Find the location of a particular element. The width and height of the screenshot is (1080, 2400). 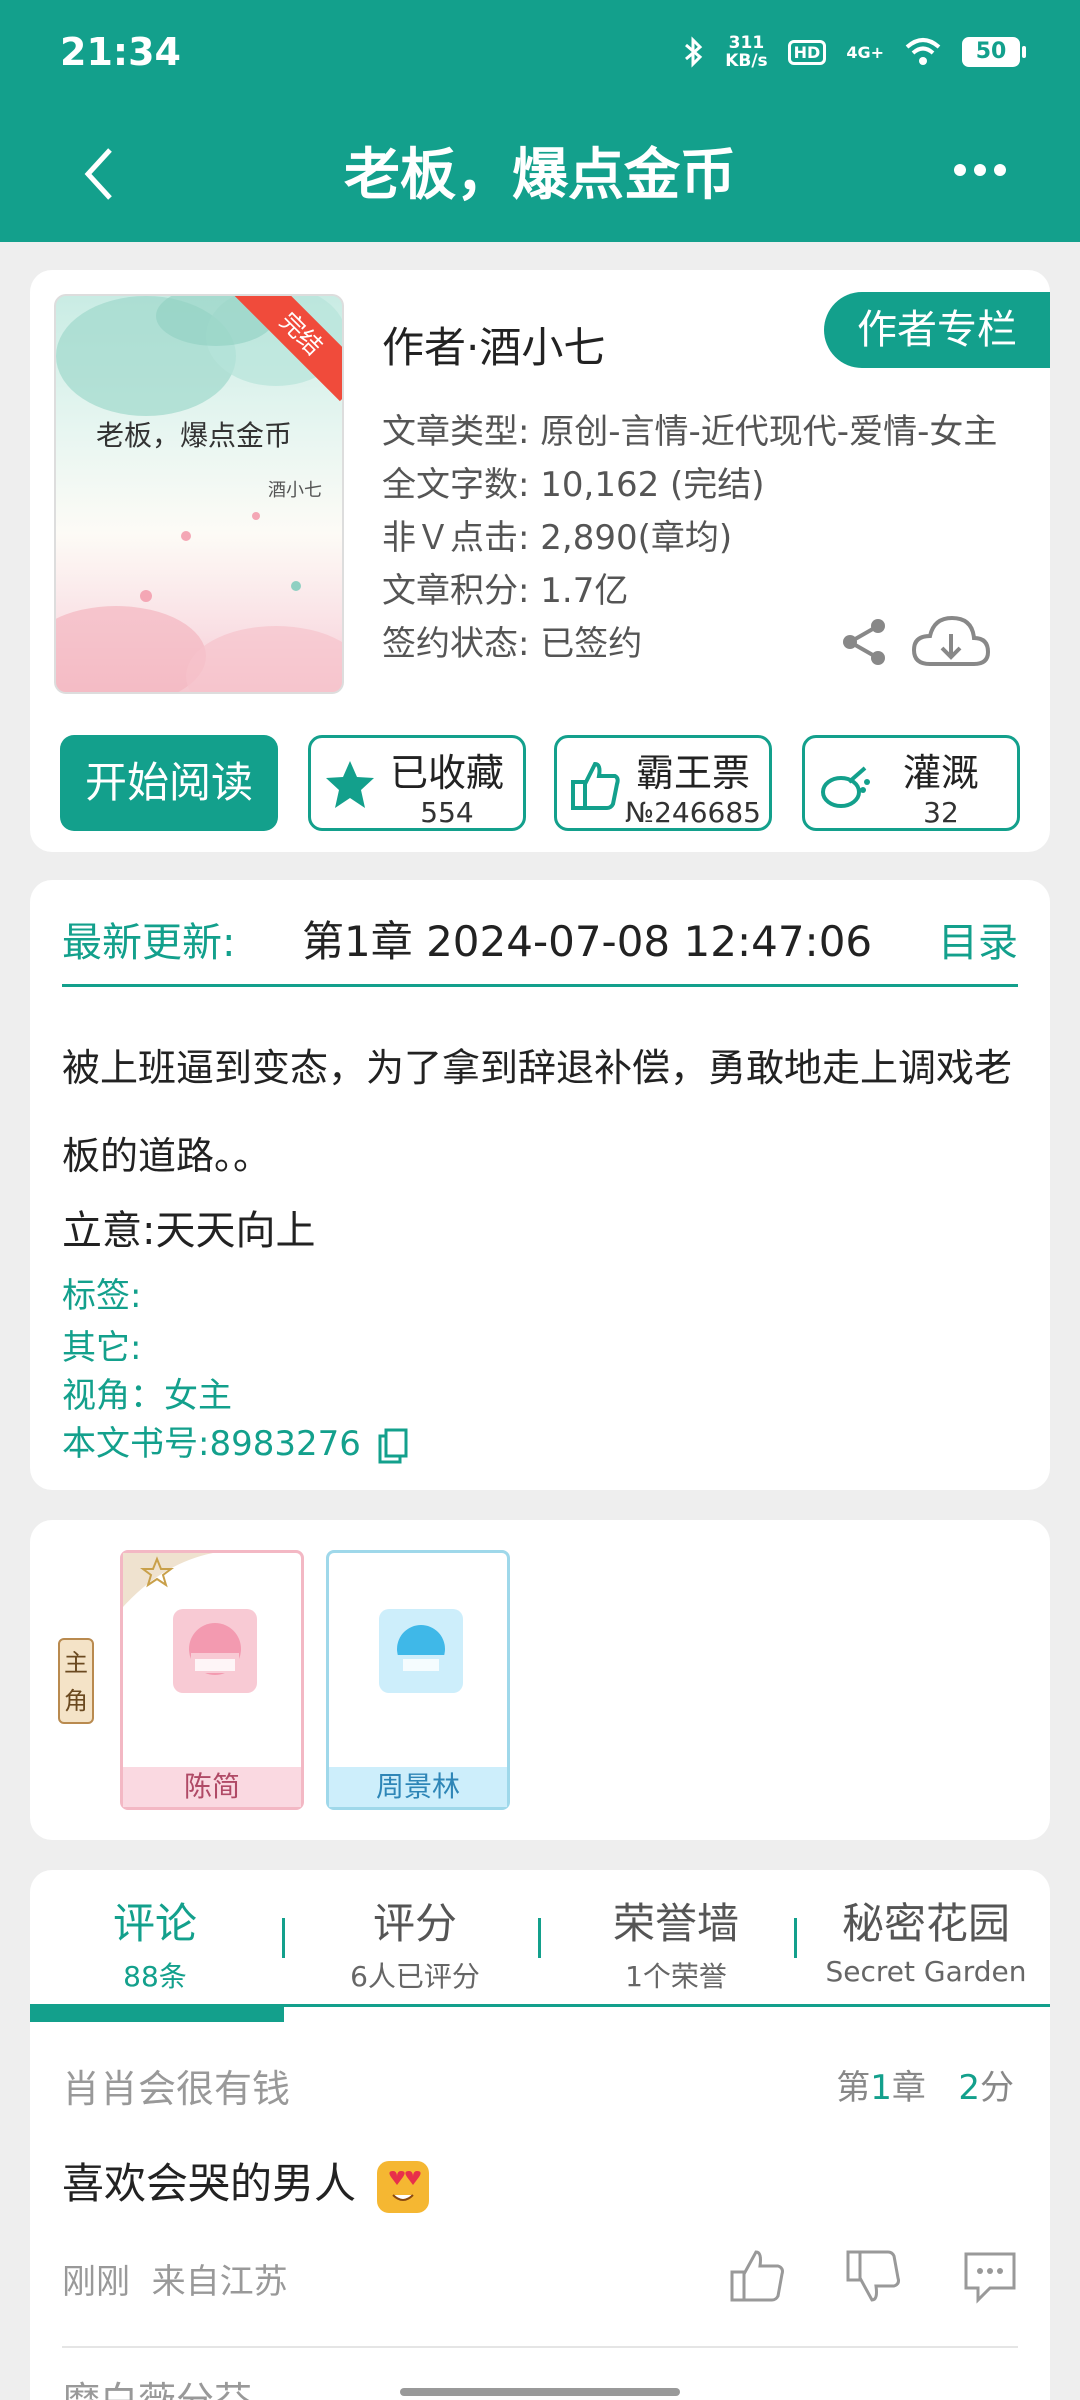

share-icon is located at coordinates (864, 642).